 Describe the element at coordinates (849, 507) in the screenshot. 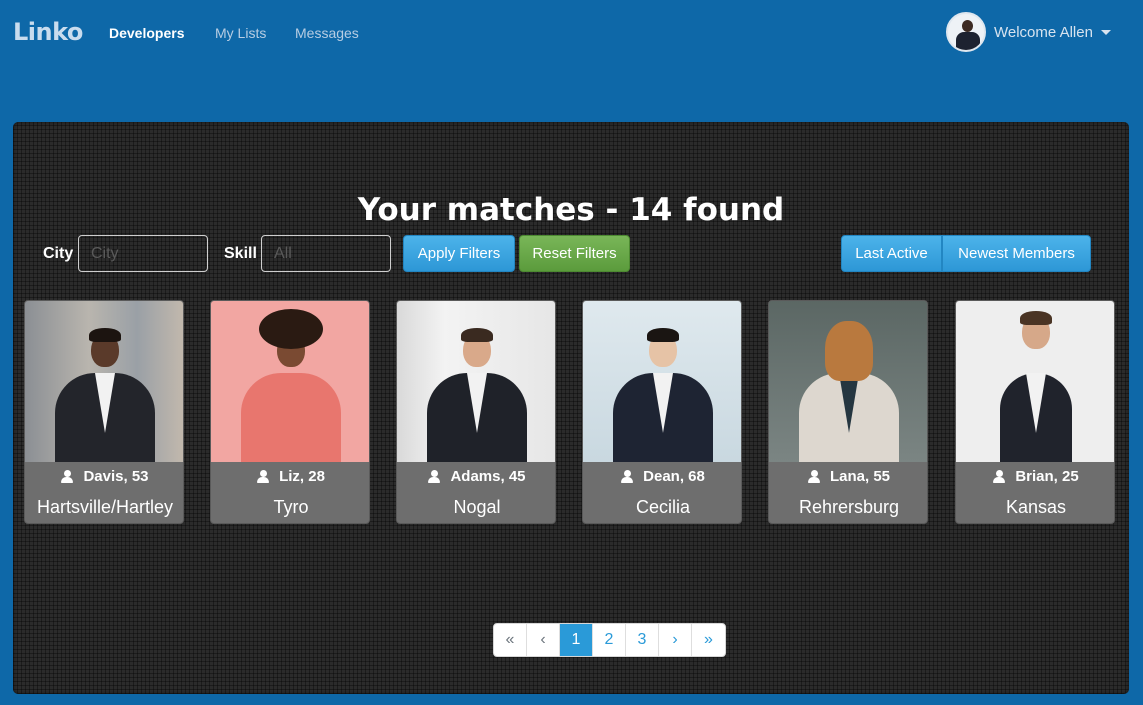

I see `member-city: Rehrersburg` at that location.